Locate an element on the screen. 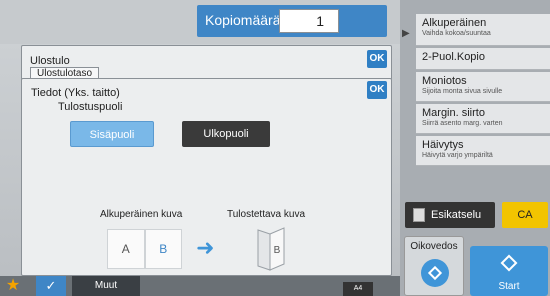  proof-copy-label: Oikovedos is located at coordinates (434, 246).